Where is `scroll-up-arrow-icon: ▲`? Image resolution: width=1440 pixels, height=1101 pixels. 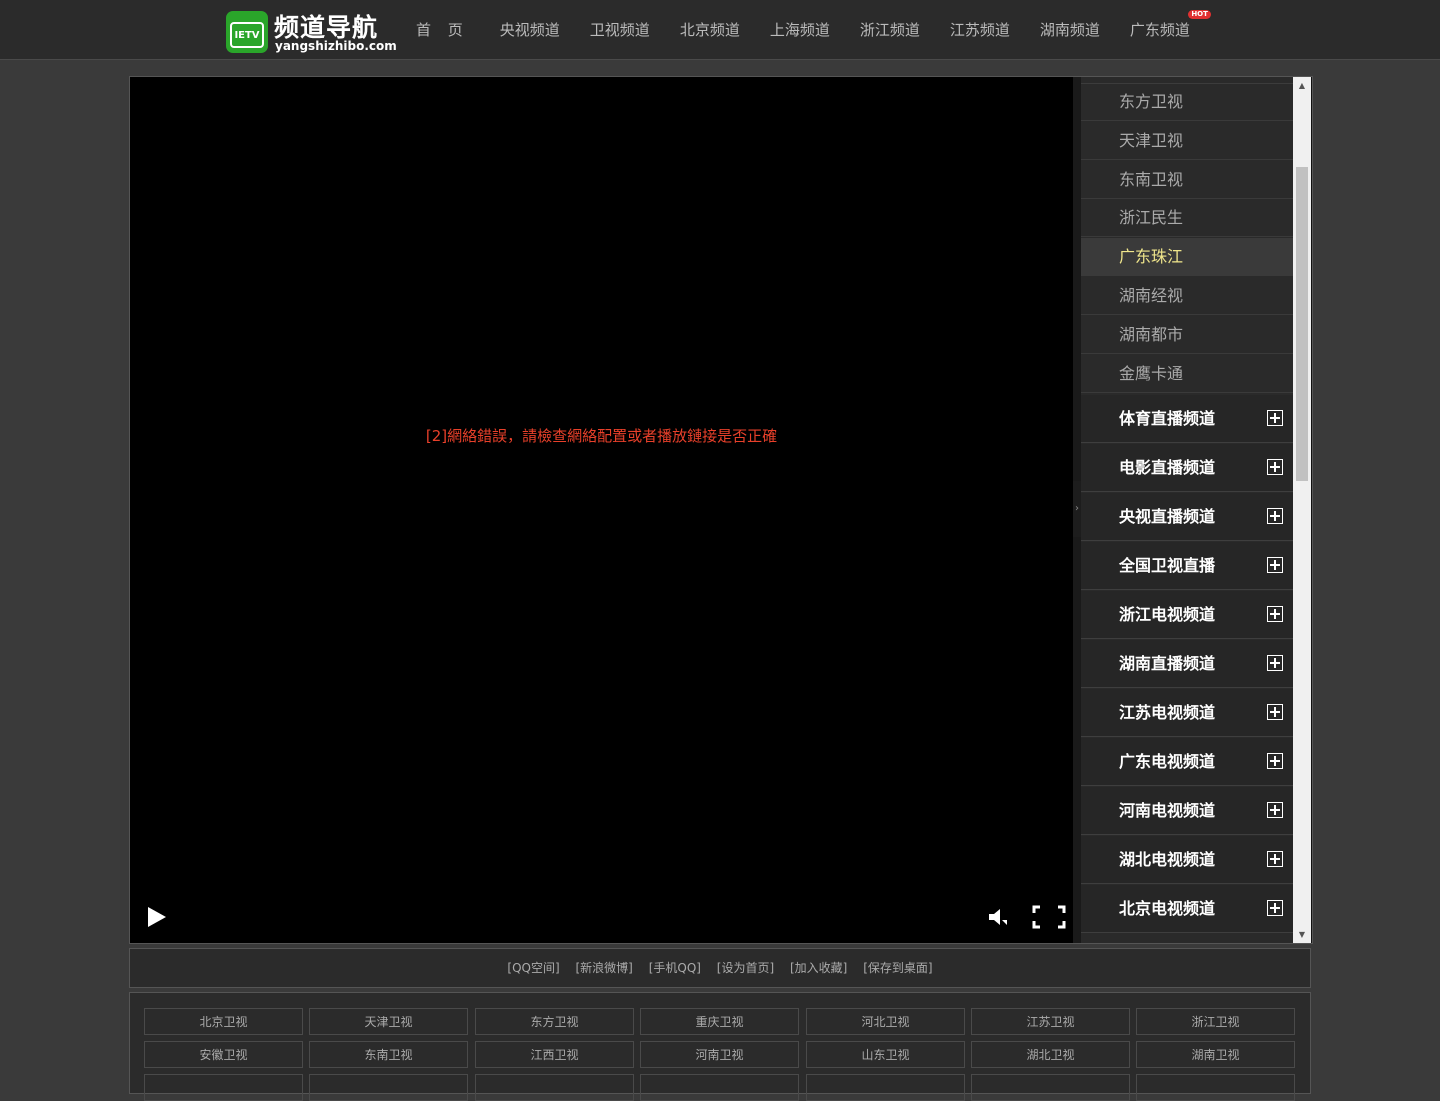 scroll-up-arrow-icon: ▲ is located at coordinates (1302, 85).